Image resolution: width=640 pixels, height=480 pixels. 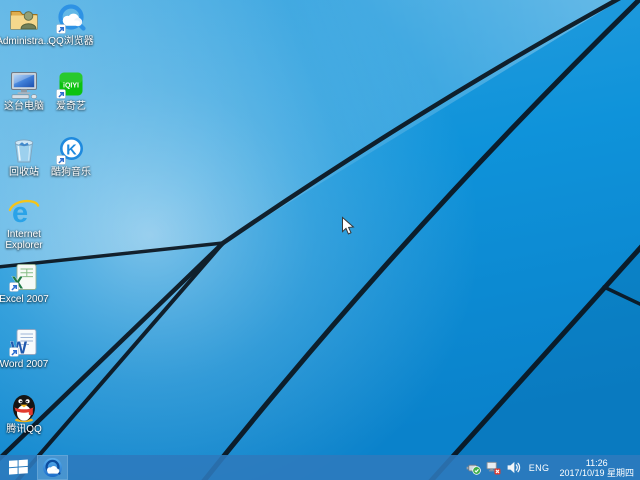 I want to click on desktop-icon-kugou-music: K 酷狗音乐, so click(x=71, y=156).